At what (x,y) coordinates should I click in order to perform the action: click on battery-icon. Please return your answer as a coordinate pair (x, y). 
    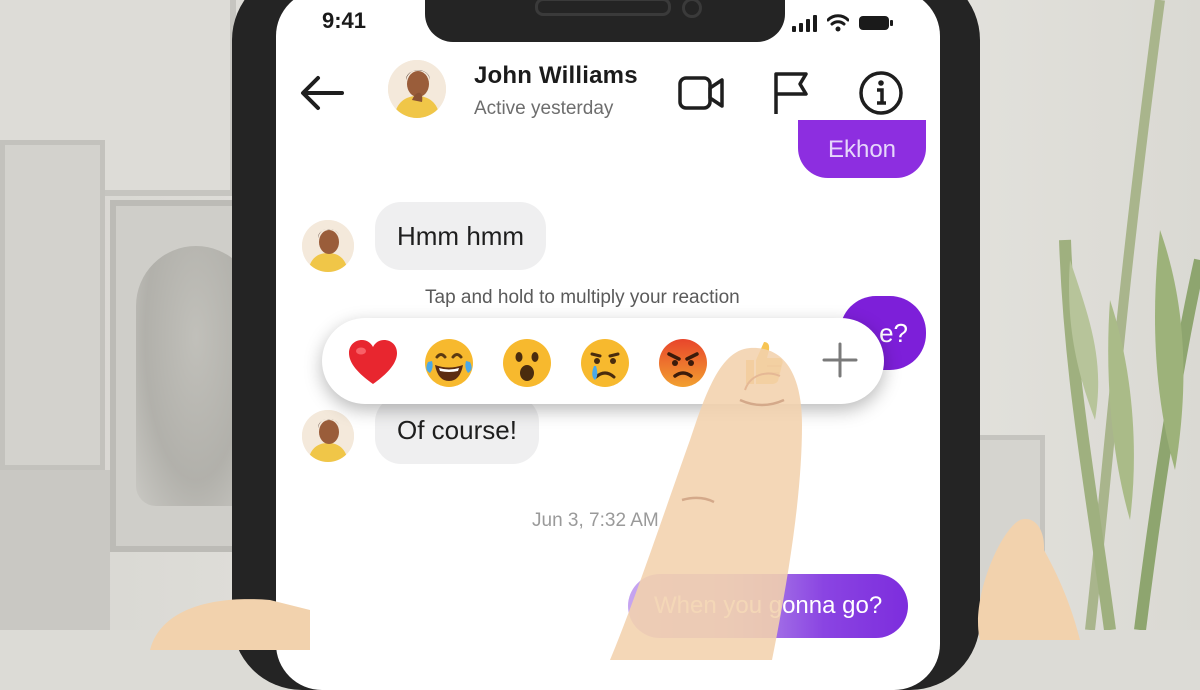
    Looking at the image, I should click on (876, 23).